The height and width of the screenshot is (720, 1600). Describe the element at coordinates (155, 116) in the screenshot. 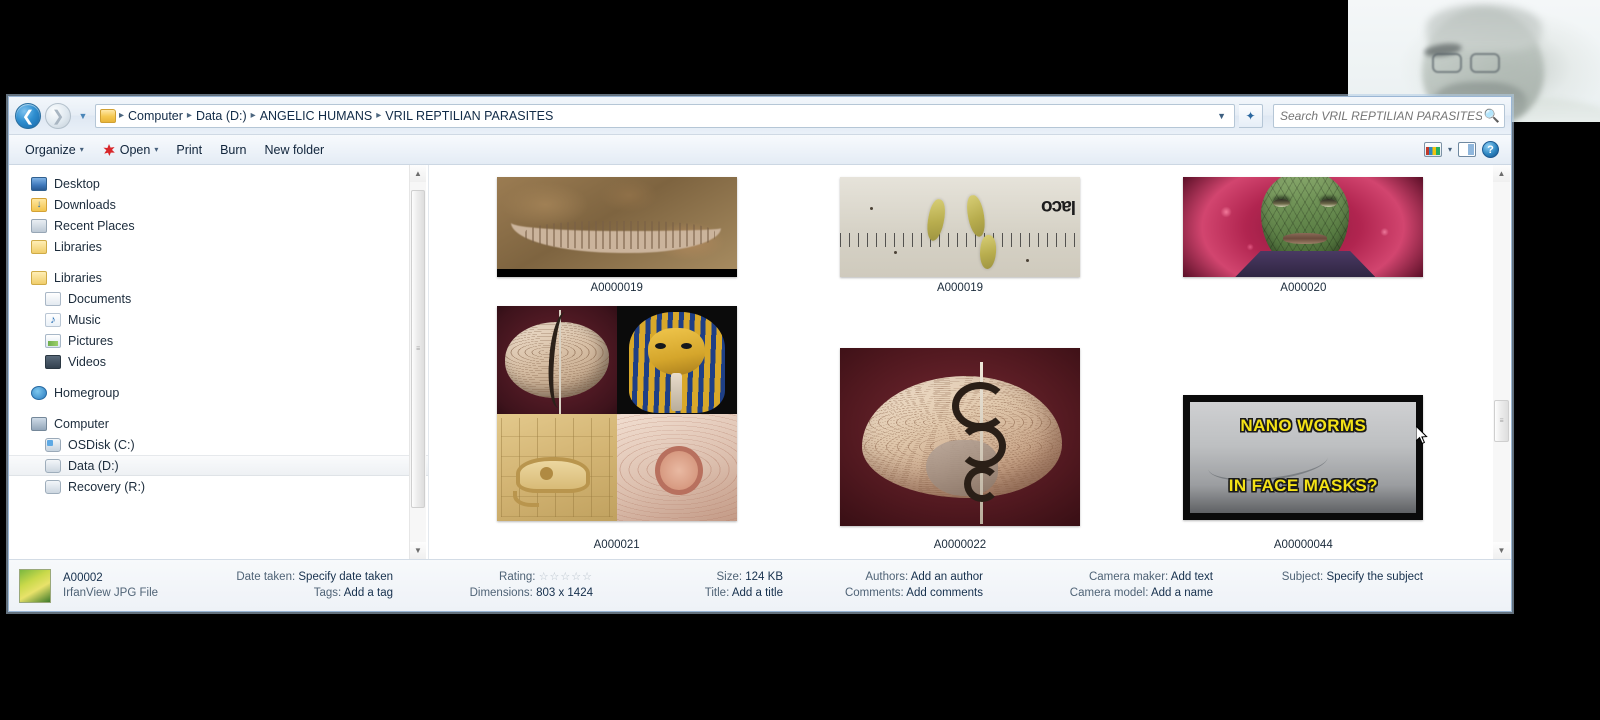

I see `breadcrumb-item-computer: Computer` at that location.